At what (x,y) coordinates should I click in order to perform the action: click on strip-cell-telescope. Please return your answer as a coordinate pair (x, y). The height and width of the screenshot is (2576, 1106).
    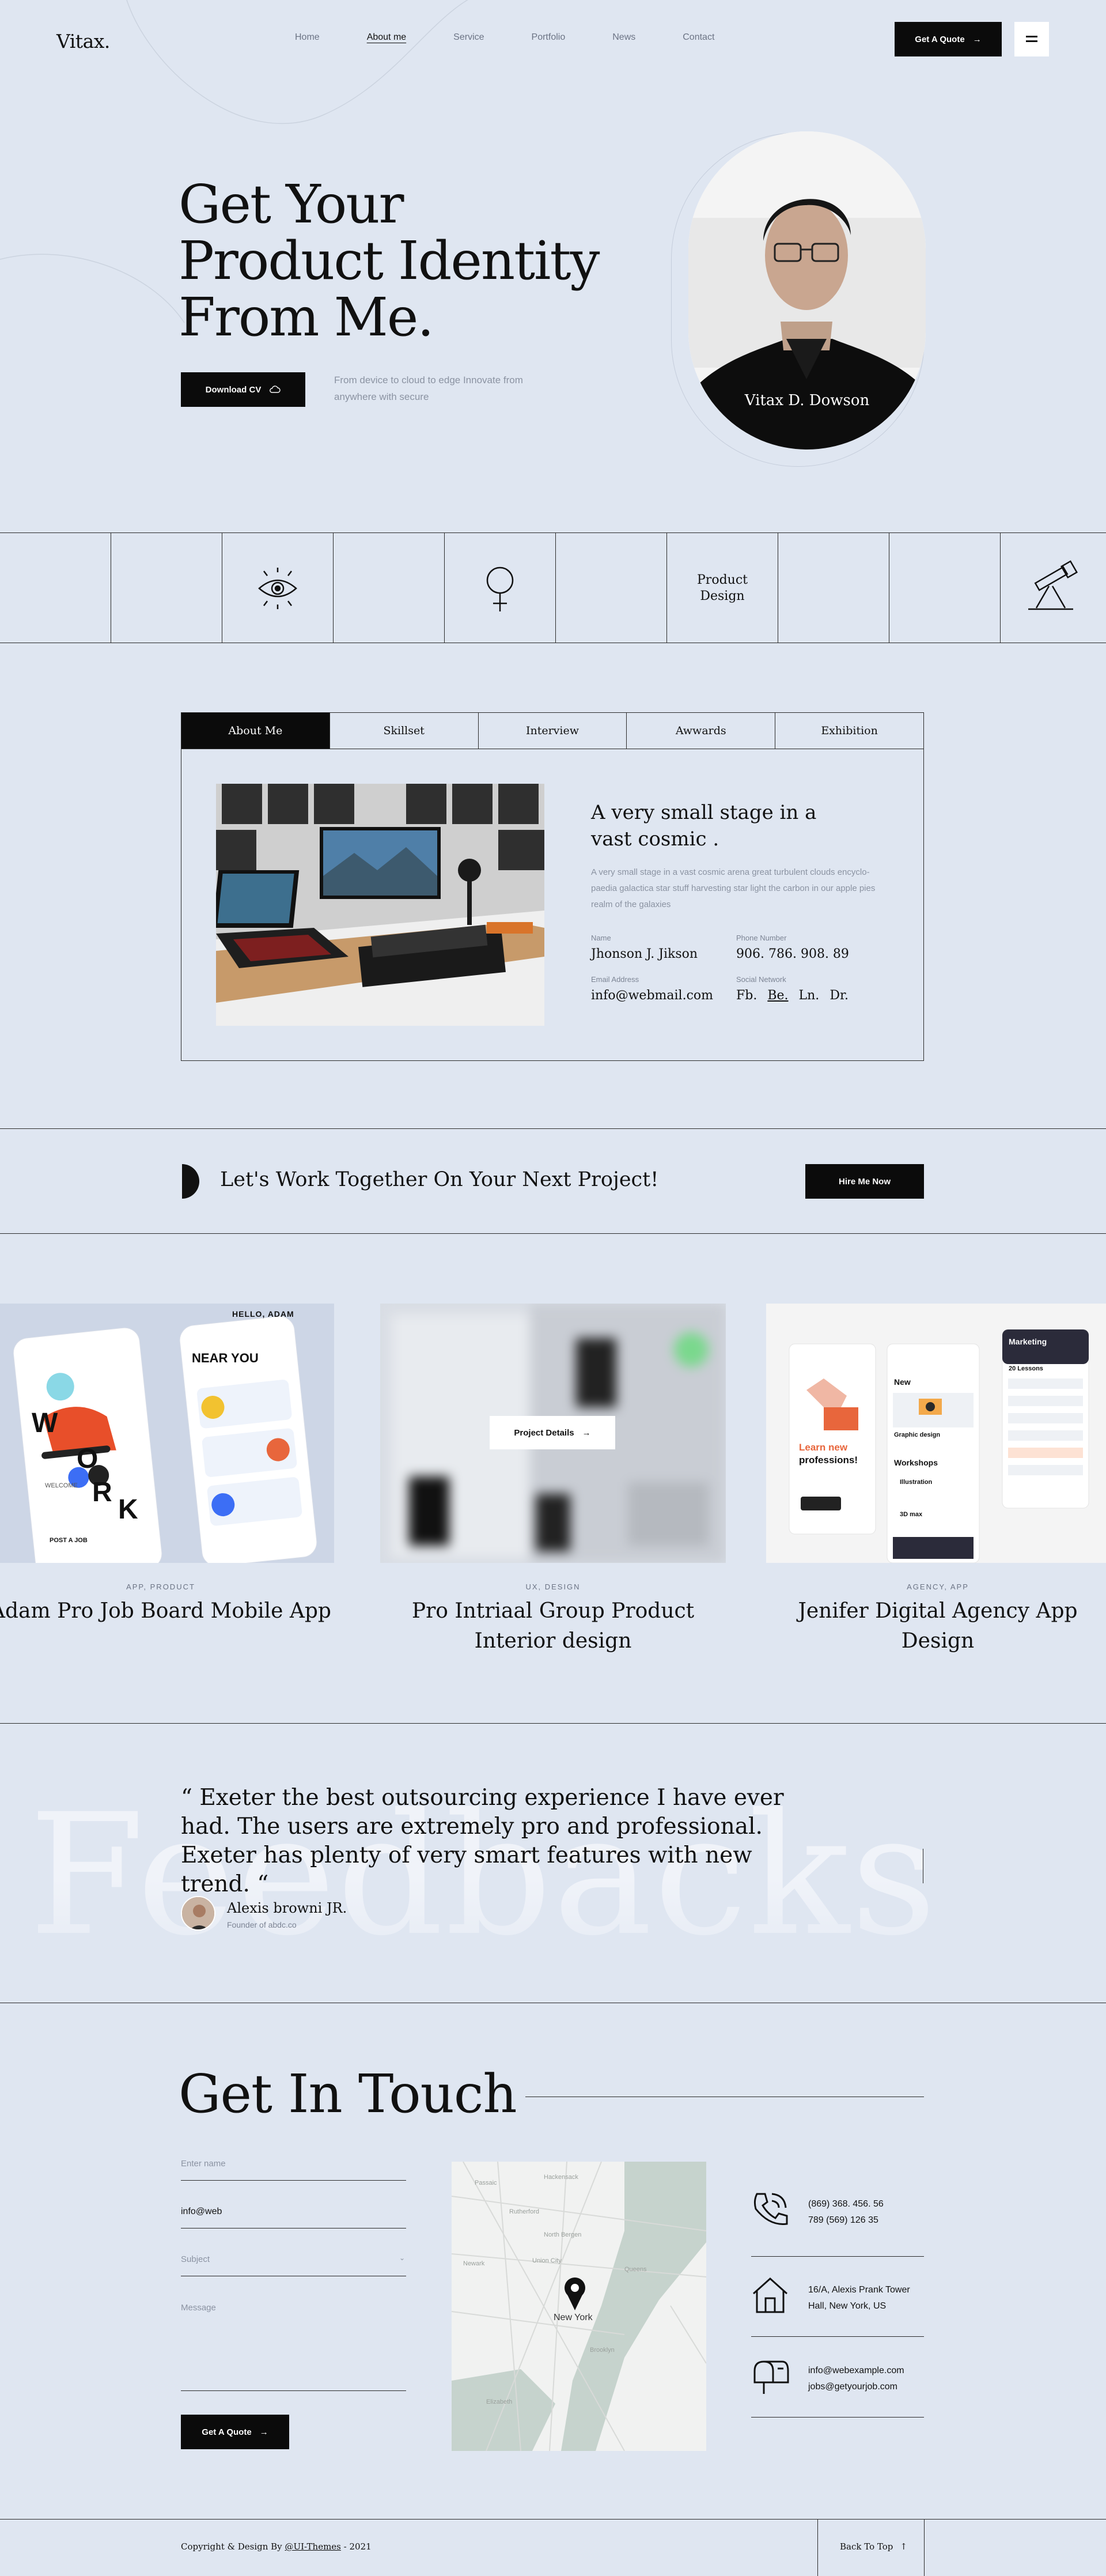
    Looking at the image, I should click on (1053, 588).